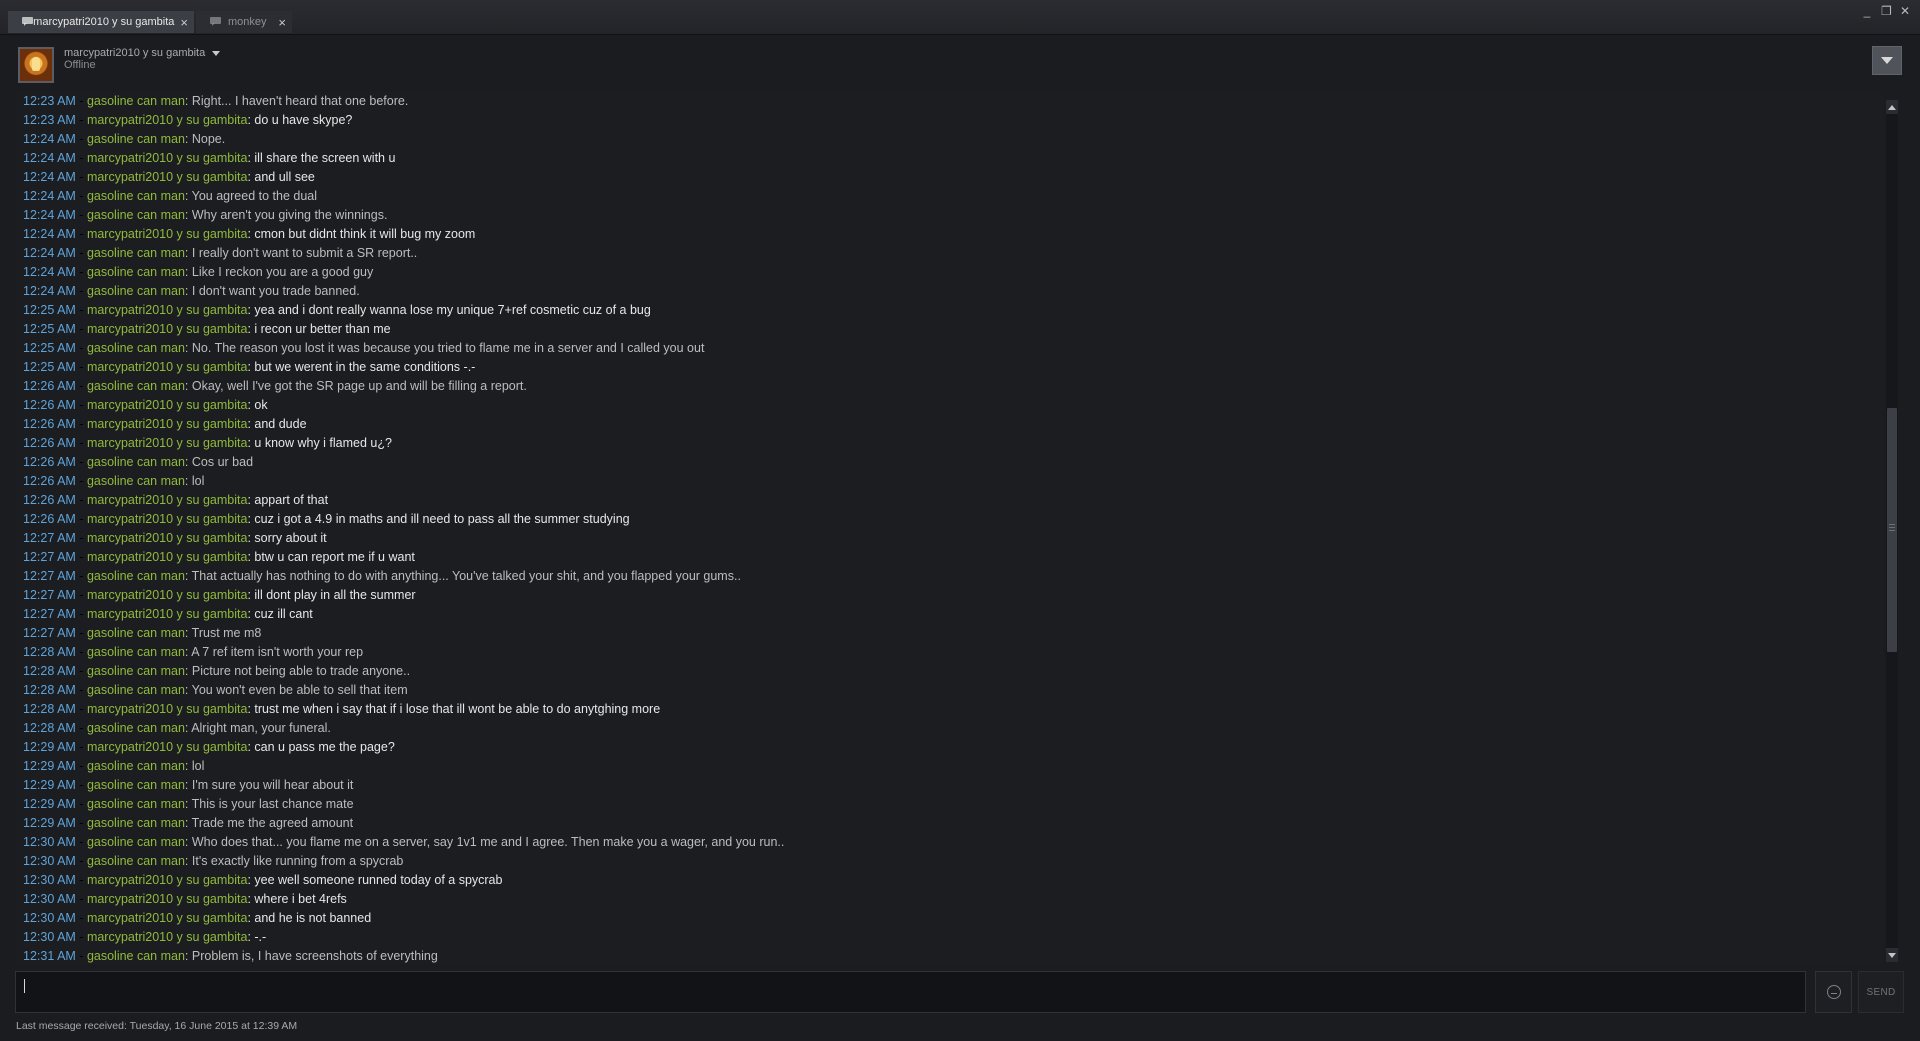  Describe the element at coordinates (49, 120) in the screenshot. I see `message-time: 12:23 AM` at that location.